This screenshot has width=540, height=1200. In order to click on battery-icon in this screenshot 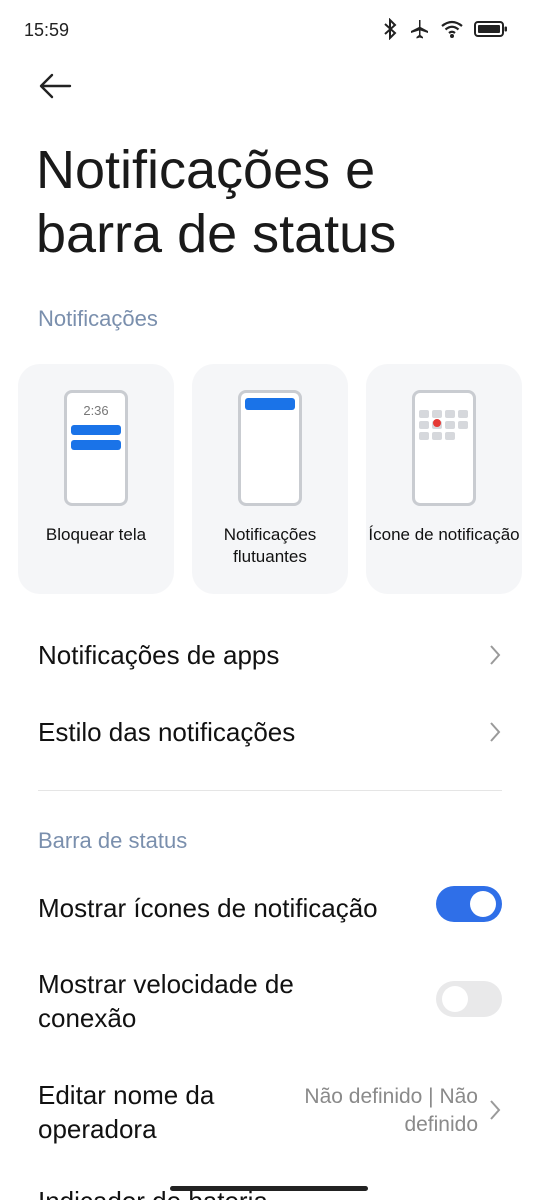, I will do `click(490, 29)`.